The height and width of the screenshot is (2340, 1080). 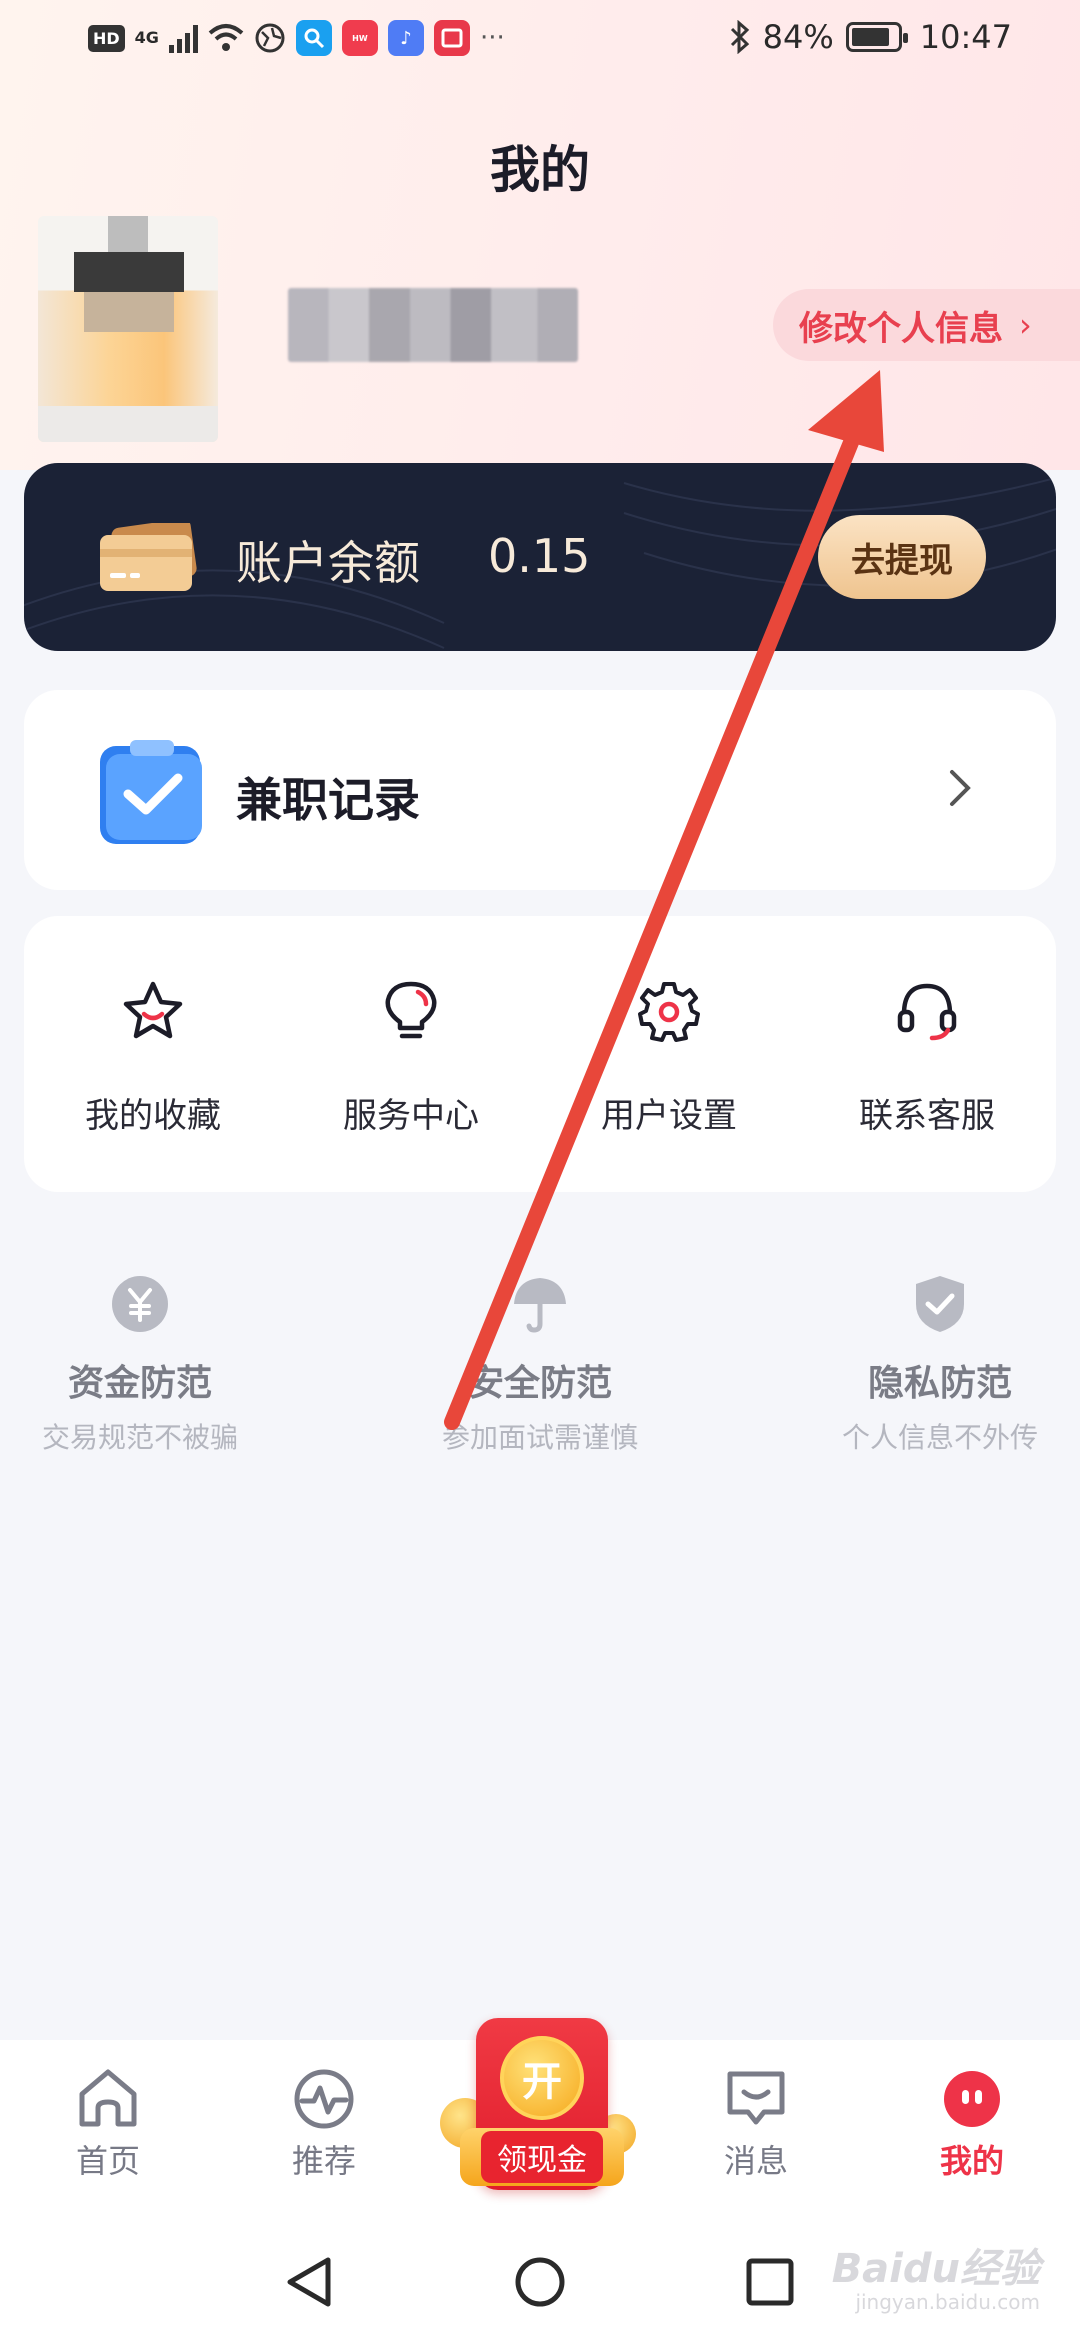 What do you see at coordinates (947, 2302) in the screenshot?
I see `watermark-url: jingyan.baidu.com` at bounding box center [947, 2302].